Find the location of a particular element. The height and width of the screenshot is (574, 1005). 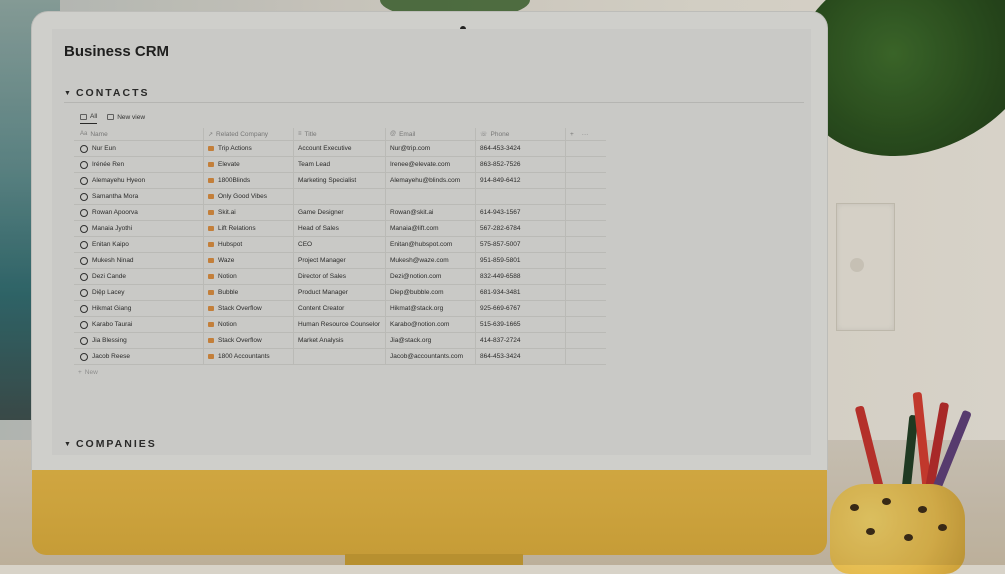

company-cell: Lift Relations is located at coordinates (249, 228).